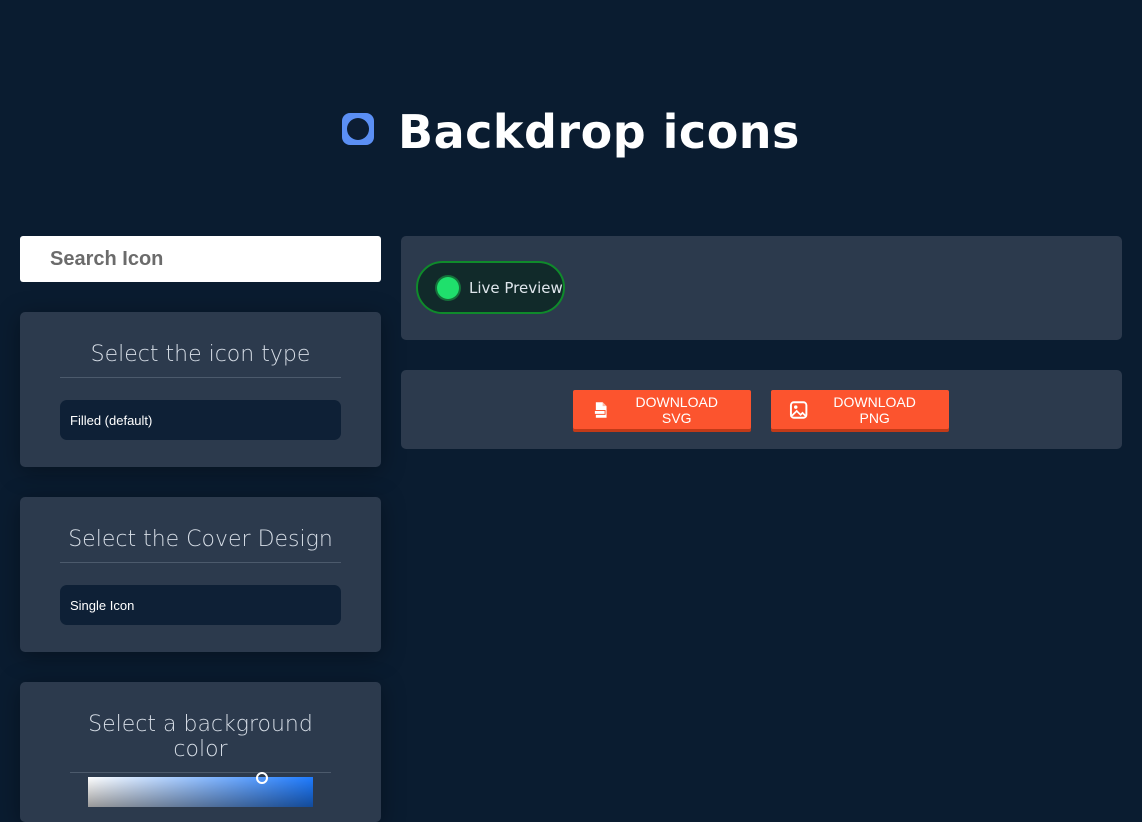 This screenshot has width=1142, height=822. Describe the element at coordinates (200, 420) in the screenshot. I see `icon-type-select: Filled (default)` at that location.